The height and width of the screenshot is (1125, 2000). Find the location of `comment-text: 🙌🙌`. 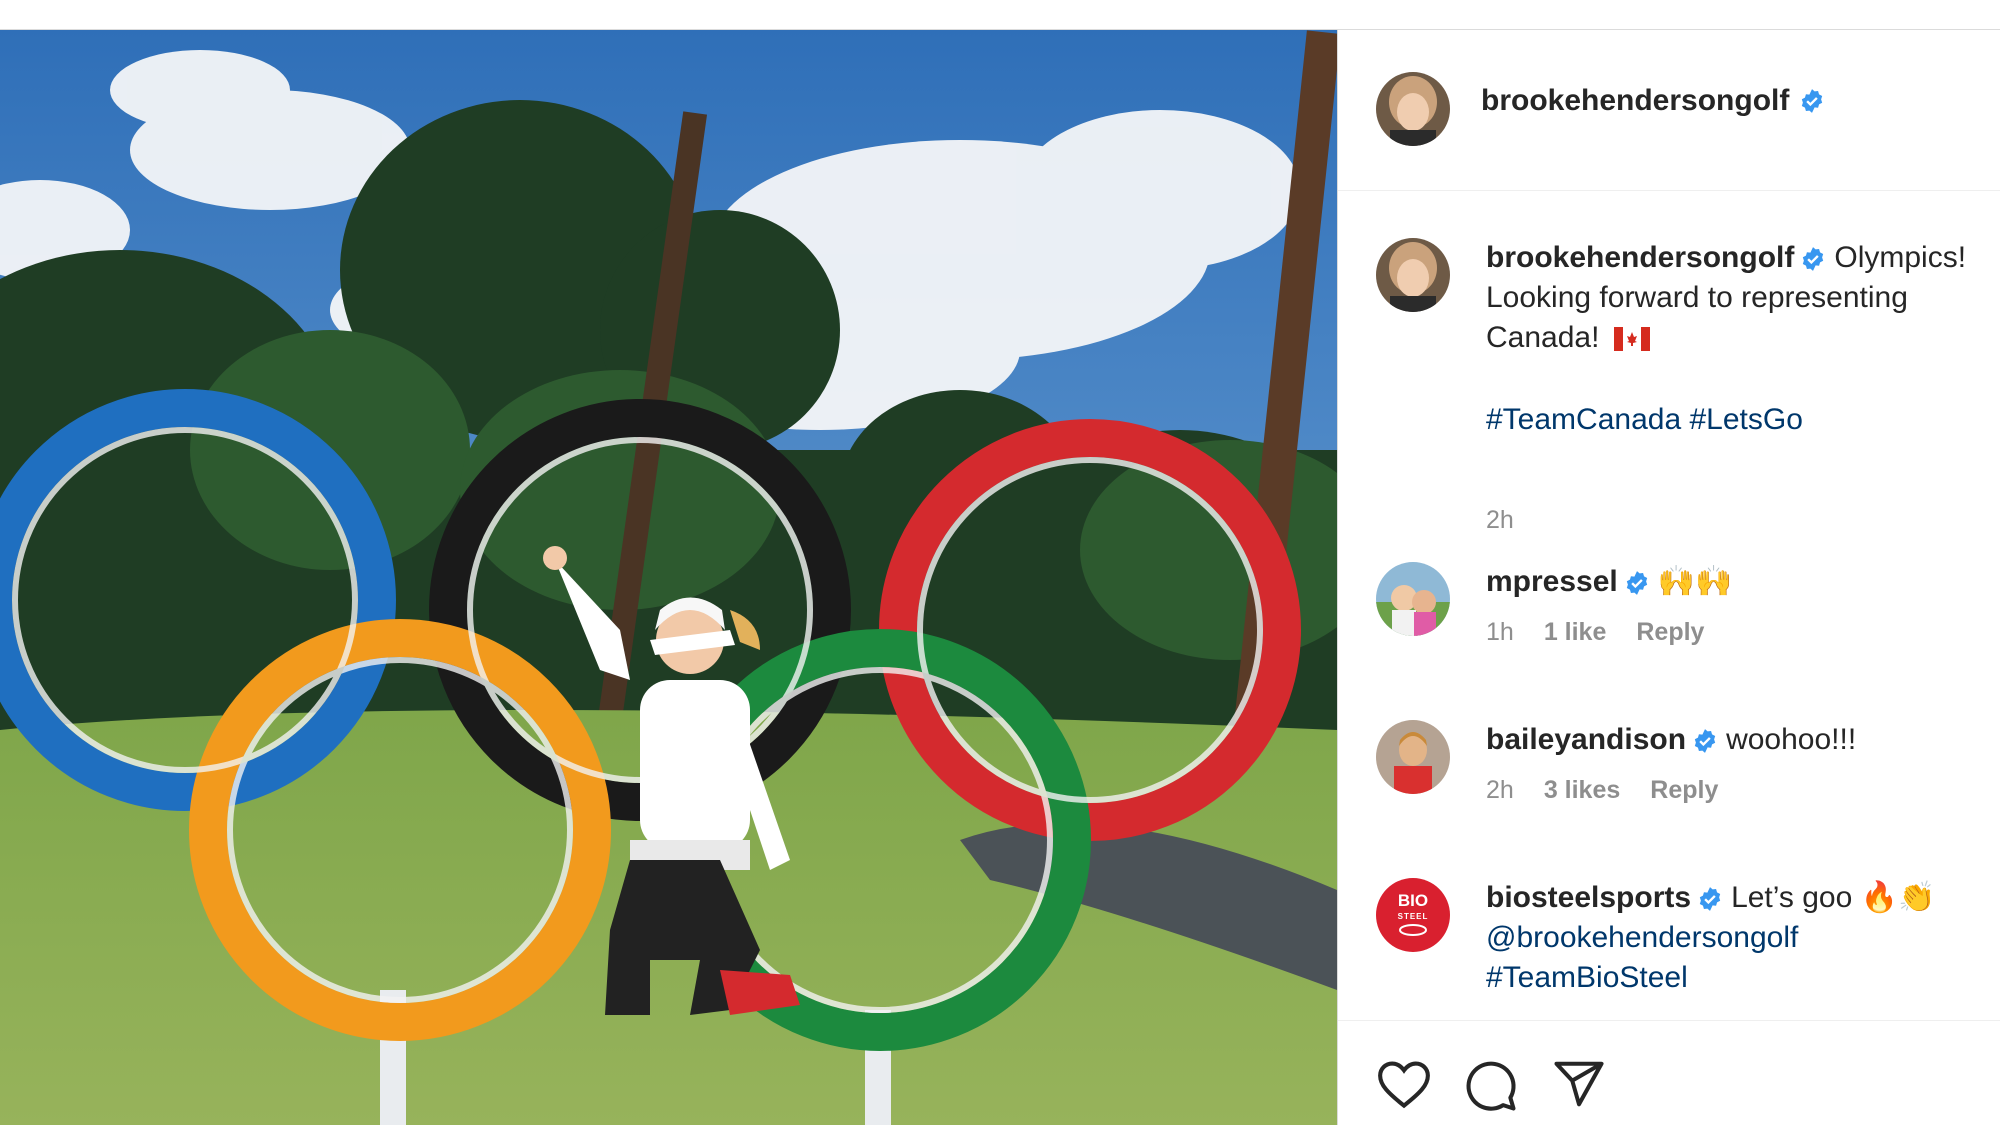

comment-text: 🙌🙌 is located at coordinates (1695, 581).